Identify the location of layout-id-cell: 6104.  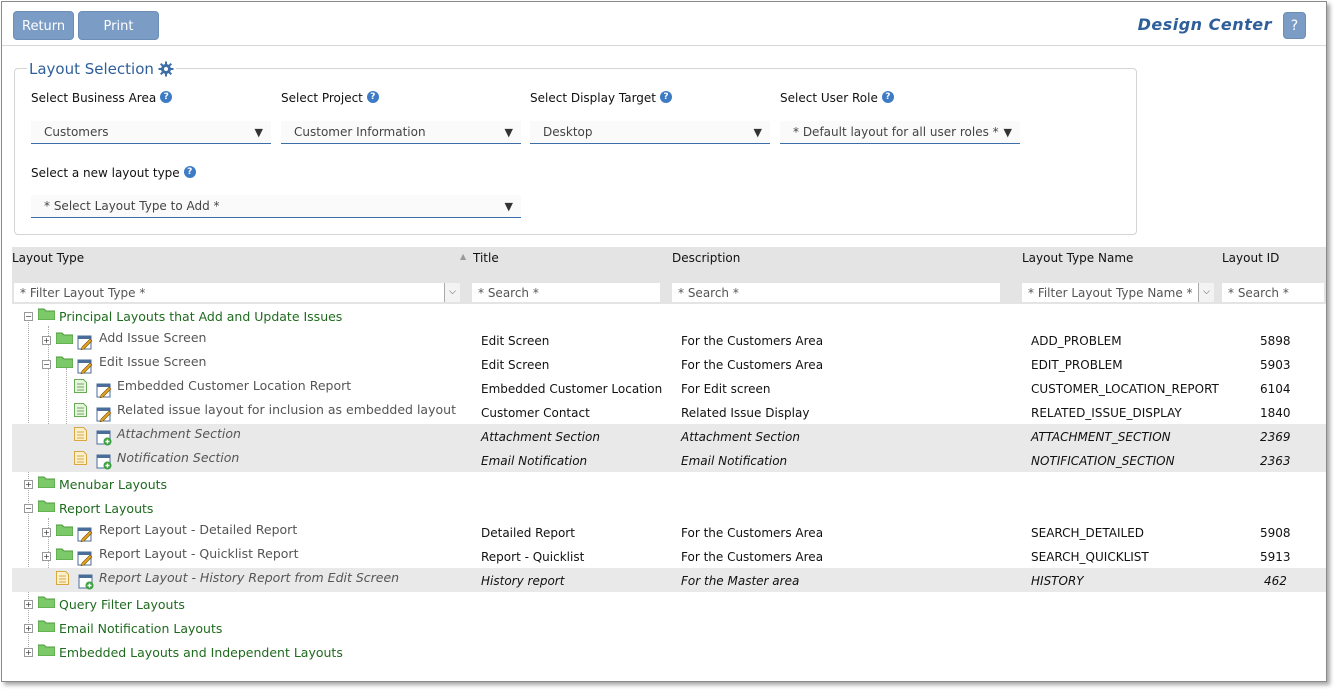
(1275, 389).